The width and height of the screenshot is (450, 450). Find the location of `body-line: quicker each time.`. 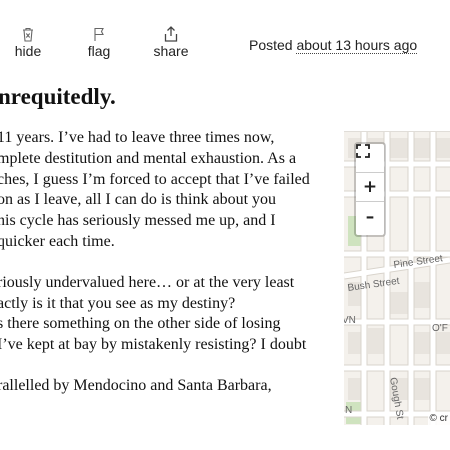

body-line: quicker each time. is located at coordinates (57, 241).